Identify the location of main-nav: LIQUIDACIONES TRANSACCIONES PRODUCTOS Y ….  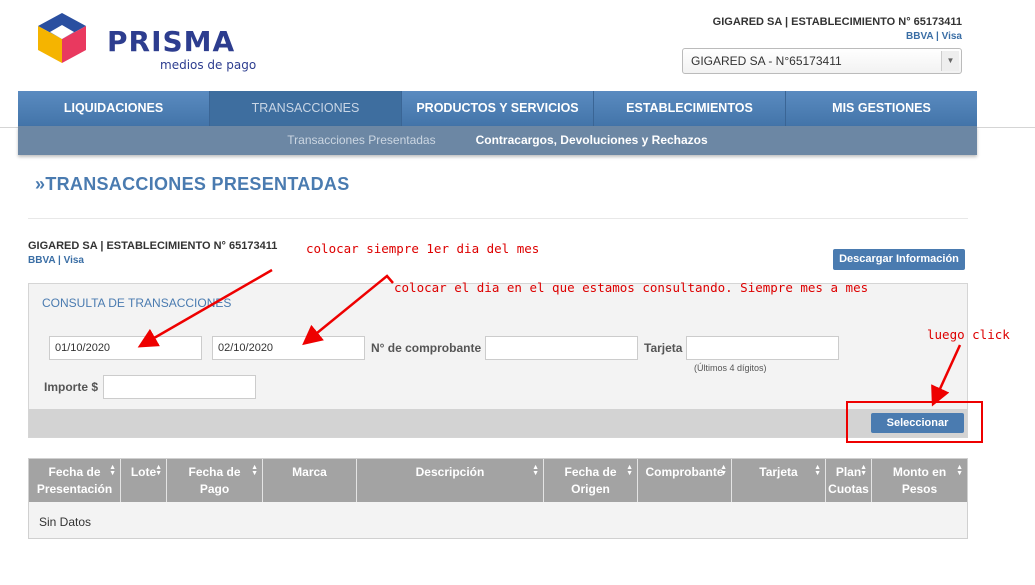
(497, 108).